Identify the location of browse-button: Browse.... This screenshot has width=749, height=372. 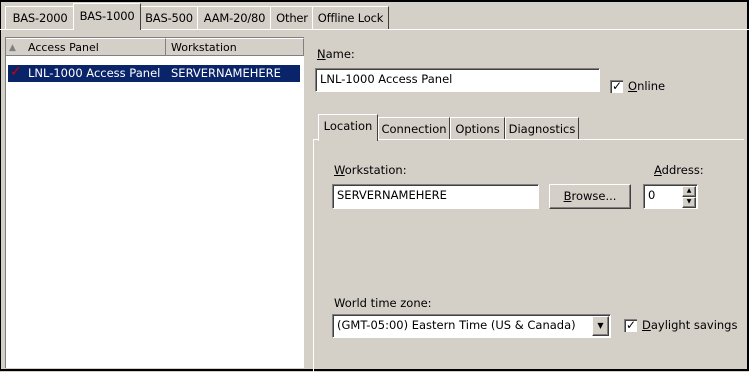
(590, 196).